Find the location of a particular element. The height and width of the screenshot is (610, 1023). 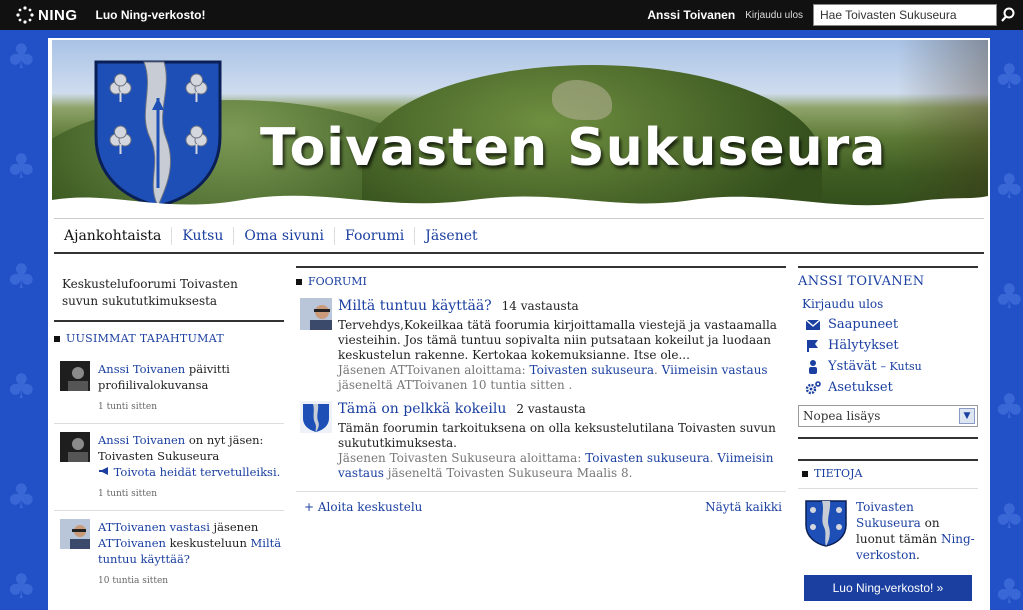

ning-logo-text: NING is located at coordinates (58, 15).